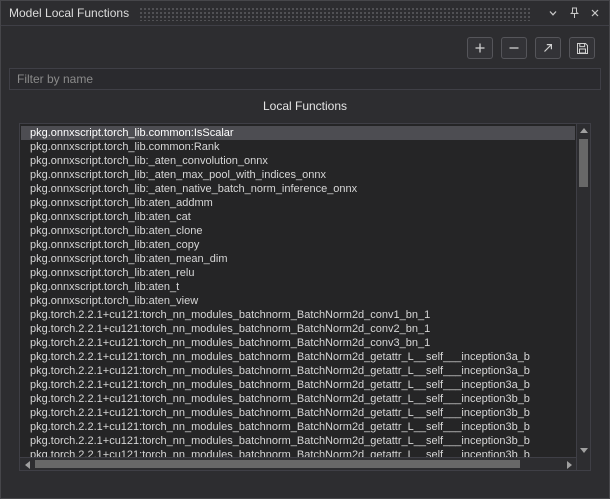 This screenshot has width=610, height=499. What do you see at coordinates (298, 203) in the screenshot?
I see `list-item: pkg.onnxscript.torch_lib:aten_addmm` at bounding box center [298, 203].